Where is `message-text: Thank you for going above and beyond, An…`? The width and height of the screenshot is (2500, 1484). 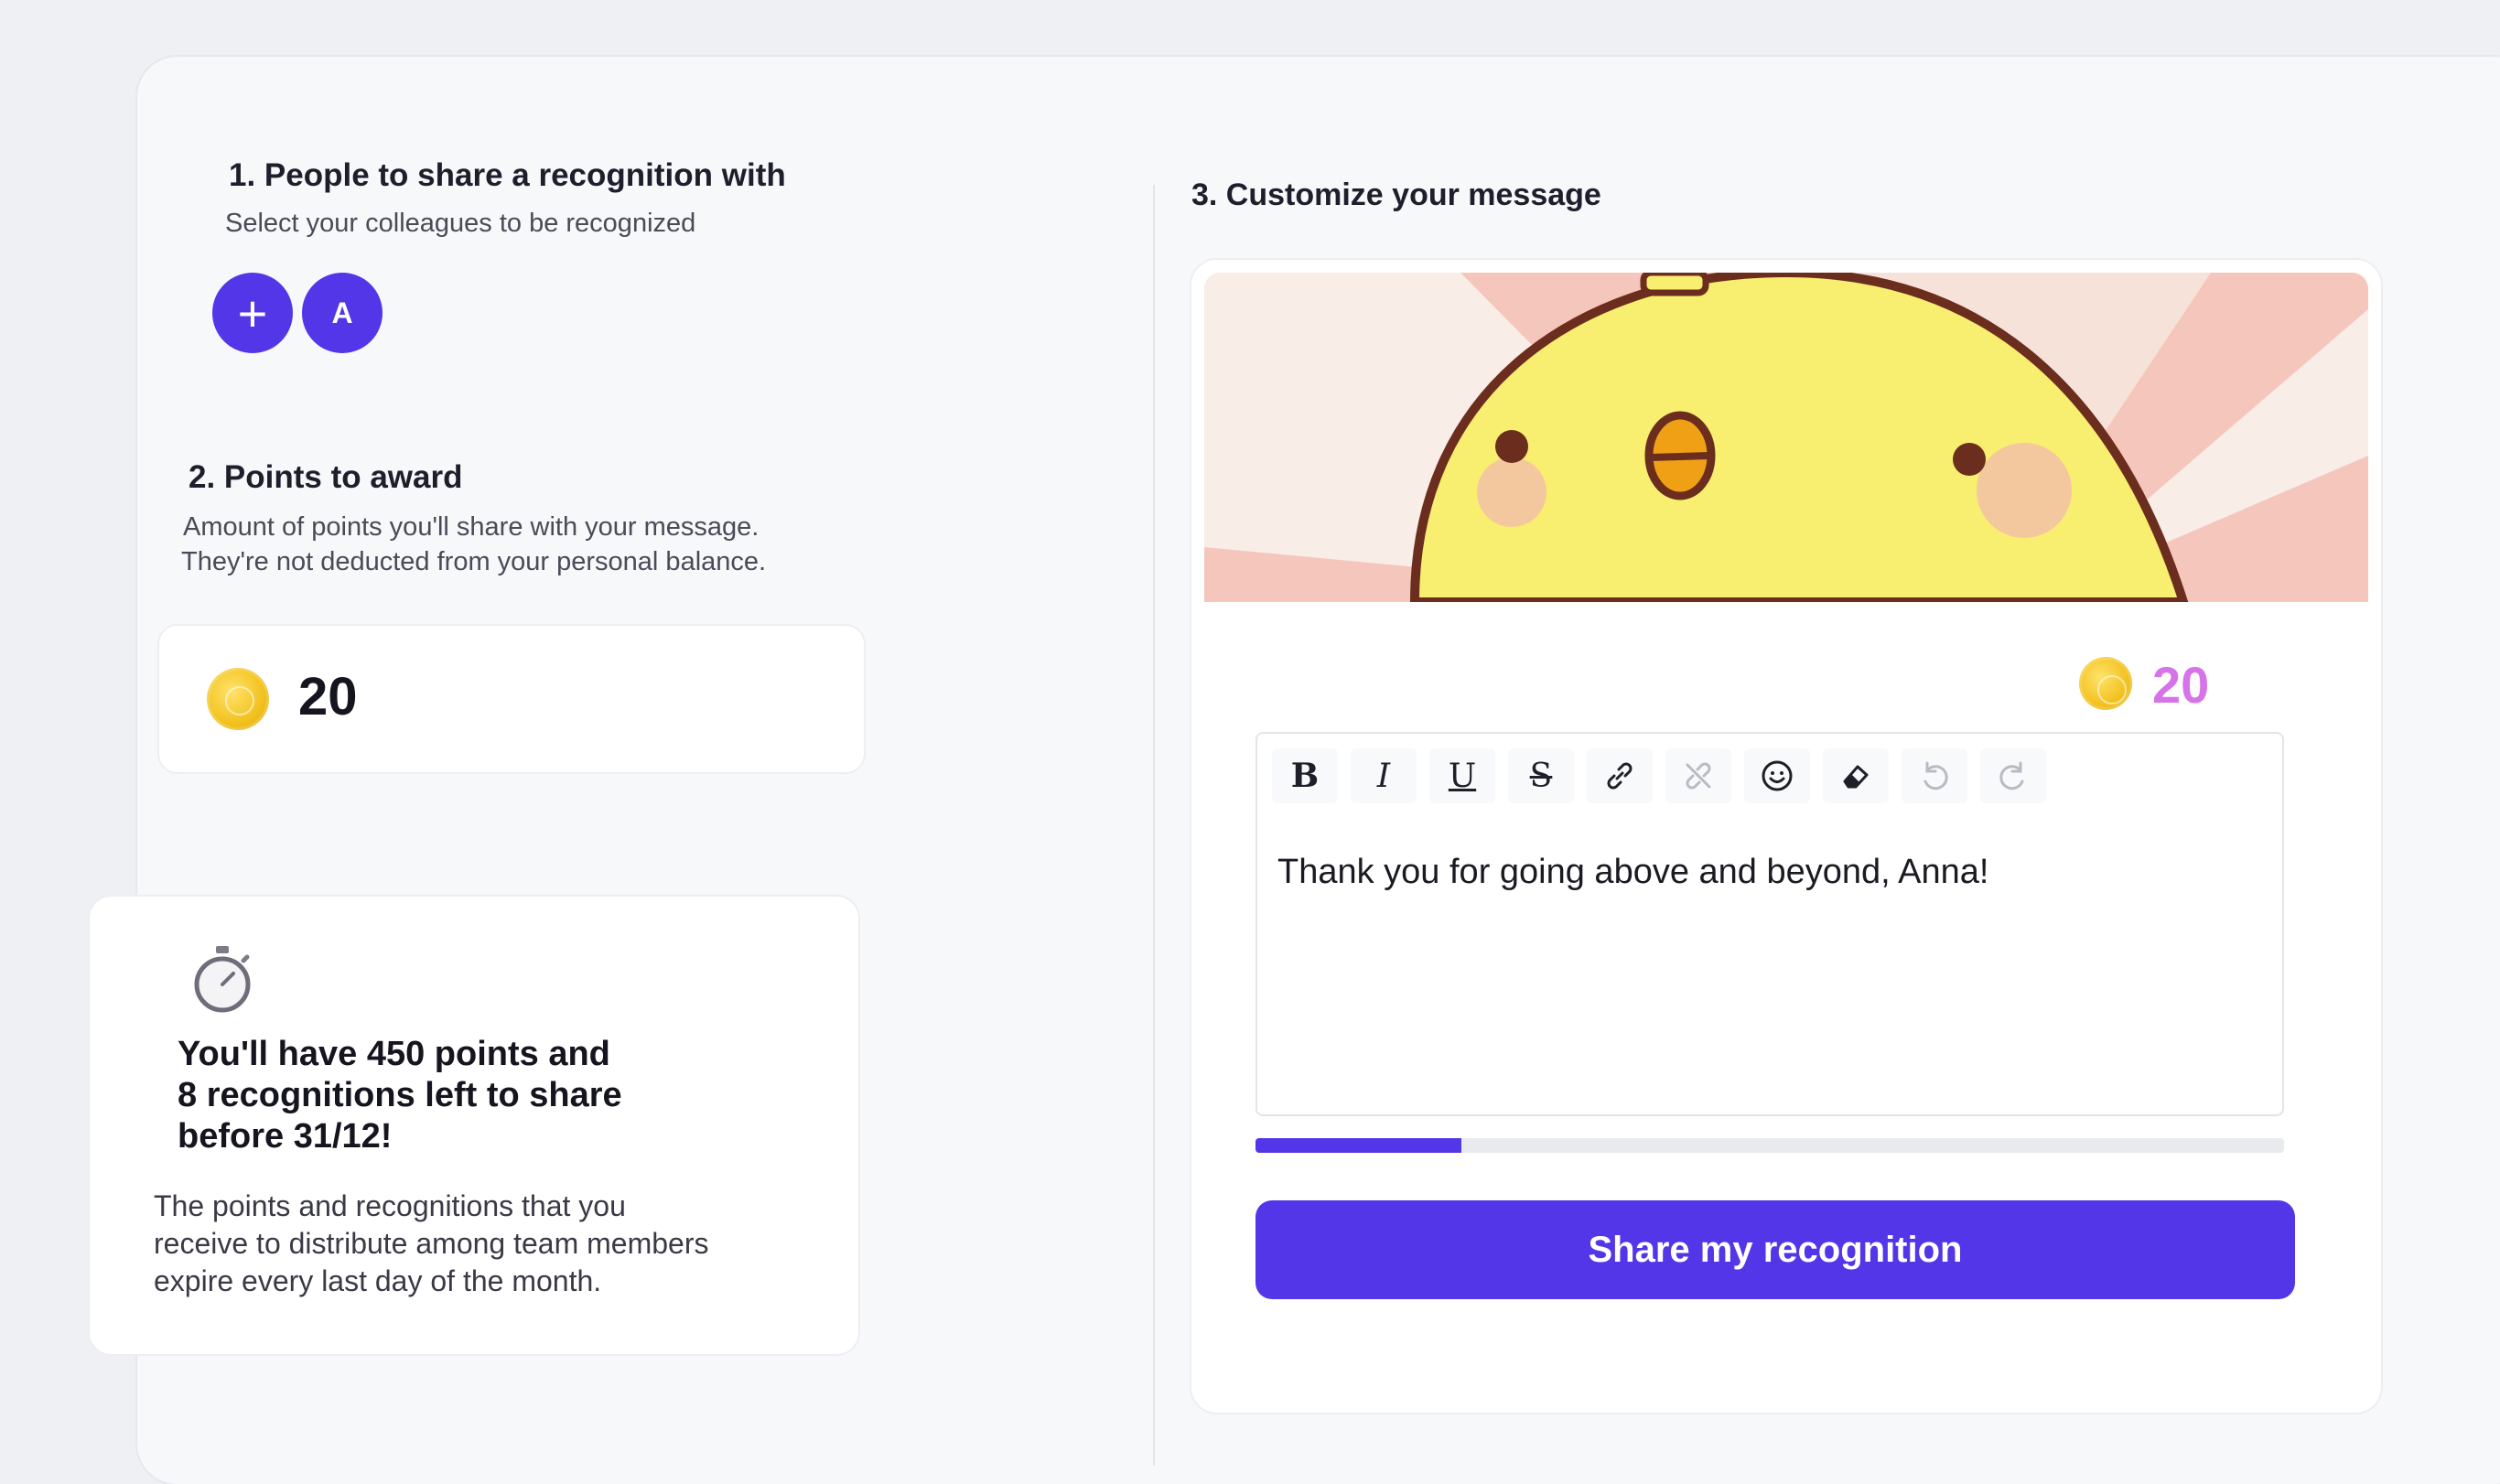
message-text: Thank you for going above and beyond, An… is located at coordinates (1633, 872).